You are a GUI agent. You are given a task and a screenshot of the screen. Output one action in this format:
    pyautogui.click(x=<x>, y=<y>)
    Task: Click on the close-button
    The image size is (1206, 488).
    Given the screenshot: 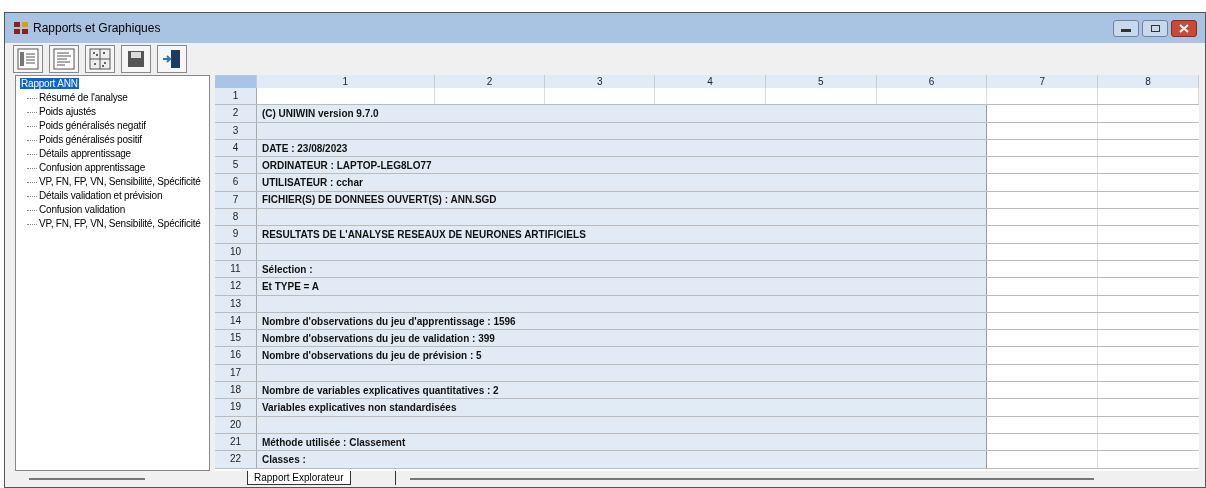 What is the action you would take?
    pyautogui.click(x=1184, y=28)
    